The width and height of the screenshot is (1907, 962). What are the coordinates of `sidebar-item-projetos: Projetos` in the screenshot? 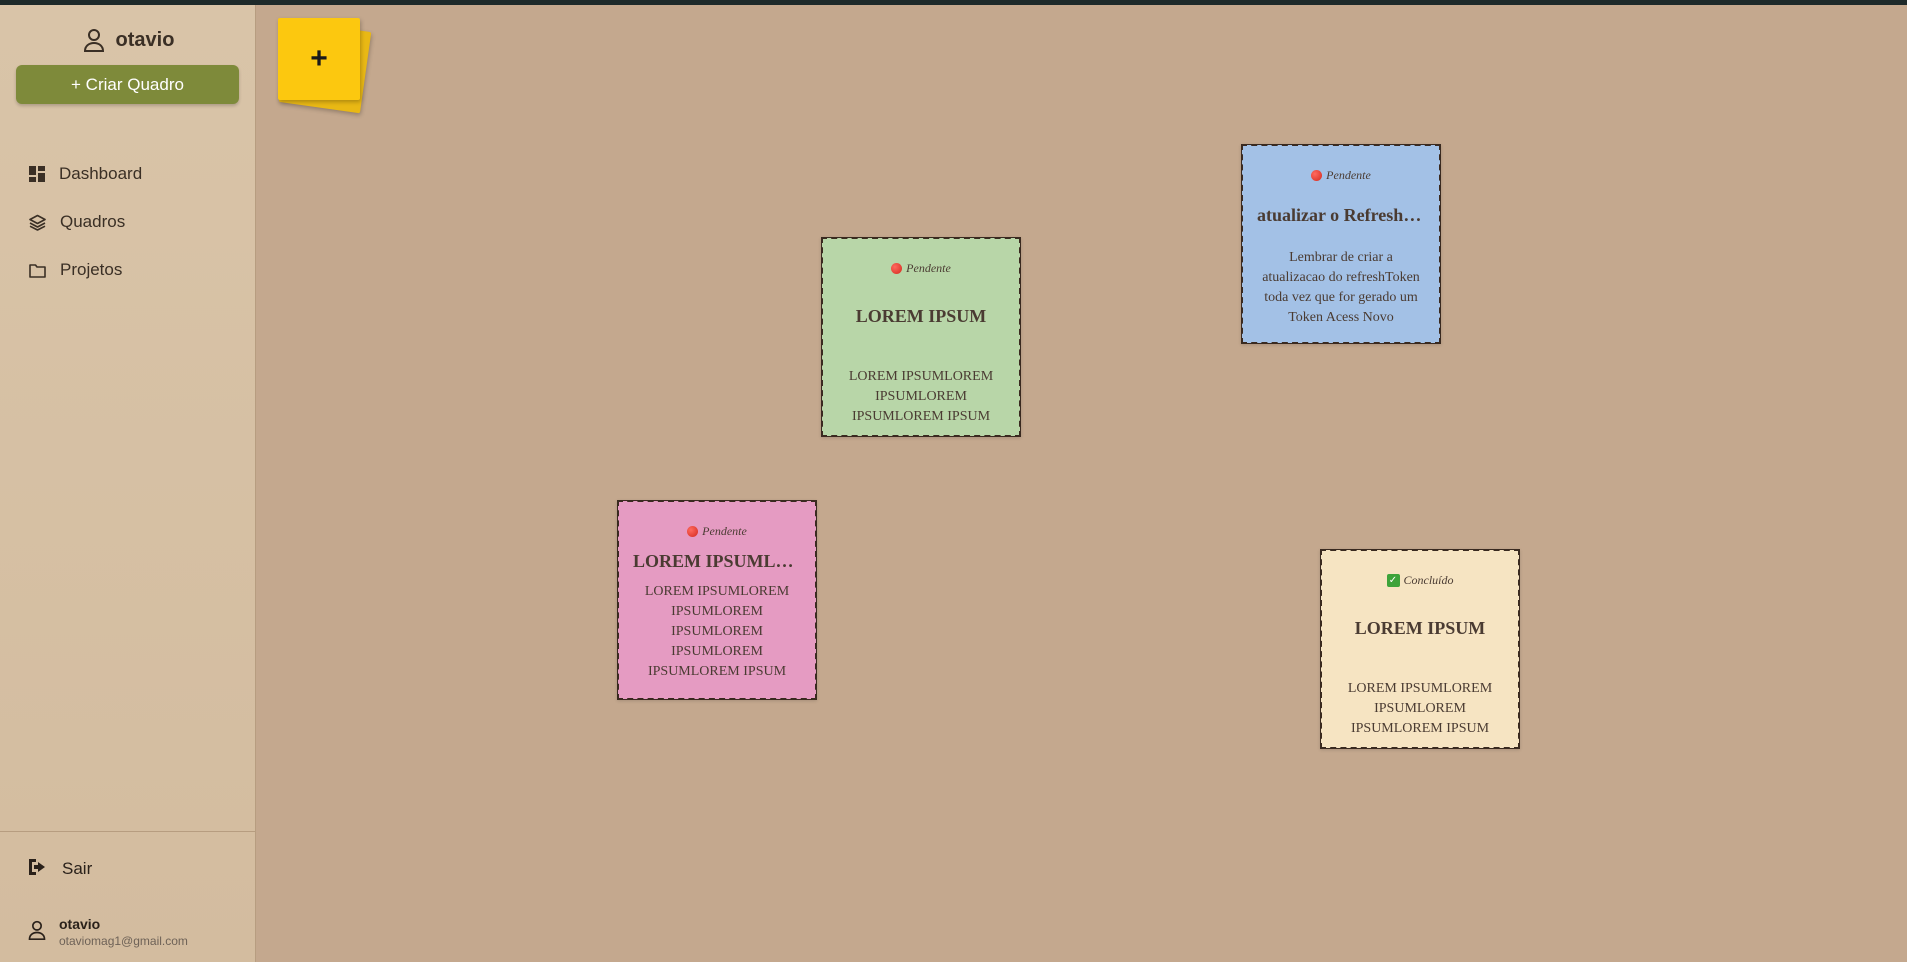 It's located at (128, 270).